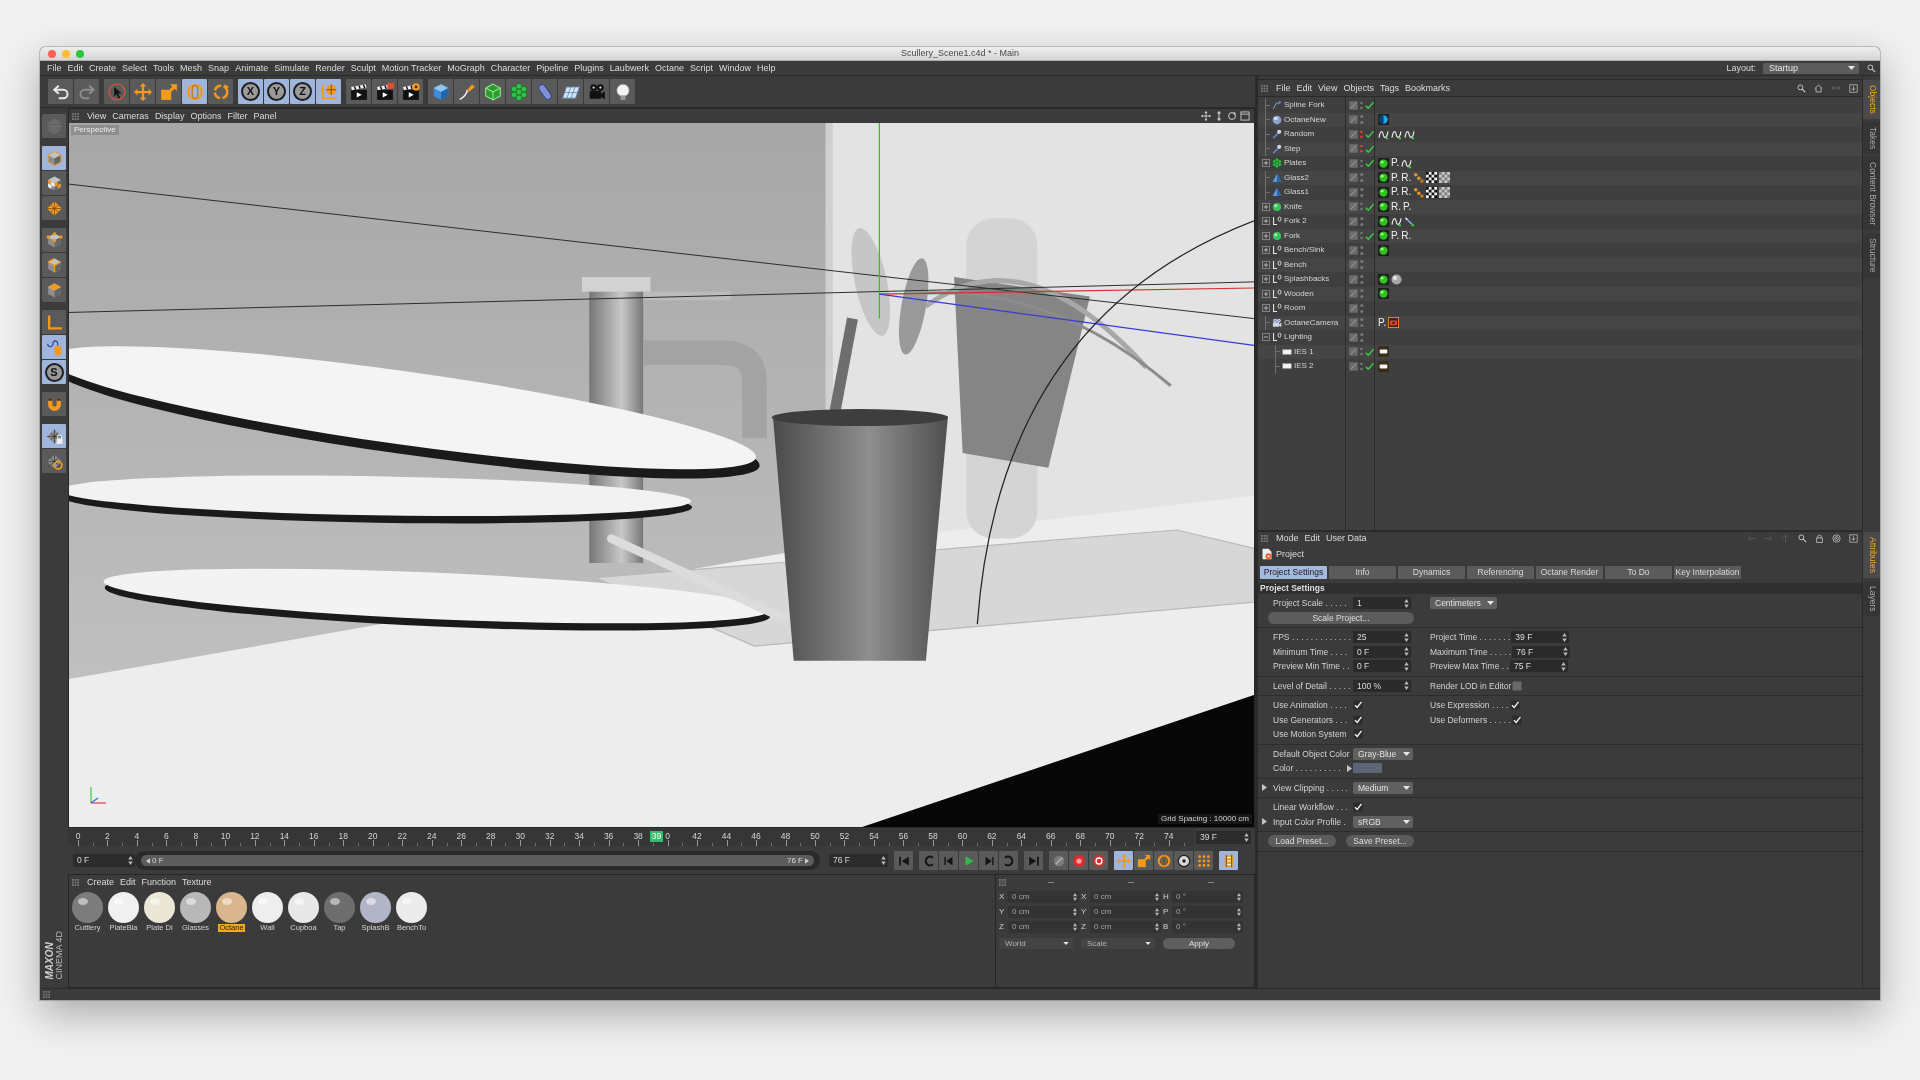  What do you see at coordinates (276, 91) in the screenshot?
I see `axis-lock-button: Y` at bounding box center [276, 91].